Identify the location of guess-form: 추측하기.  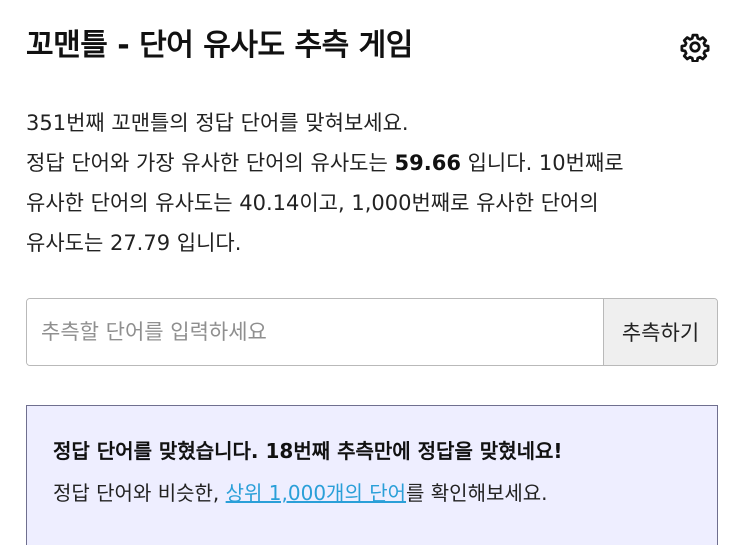
(372, 332).